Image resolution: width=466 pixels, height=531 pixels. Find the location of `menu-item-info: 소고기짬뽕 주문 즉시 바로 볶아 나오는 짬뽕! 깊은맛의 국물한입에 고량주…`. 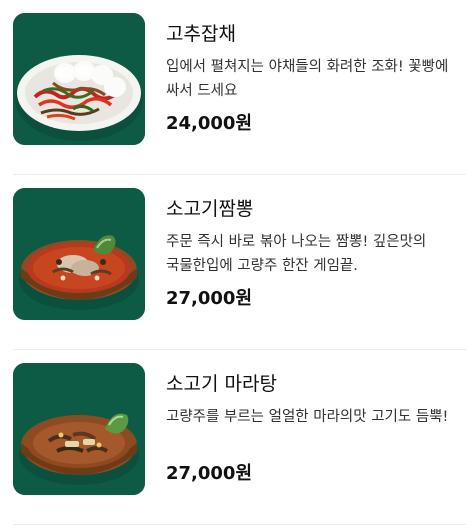

menu-item-info: 소고기짬뽕 주문 즉시 바로 볶아 나오는 짬뽕! 깊은맛의 국물한입에 고량주… is located at coordinates (313, 250).